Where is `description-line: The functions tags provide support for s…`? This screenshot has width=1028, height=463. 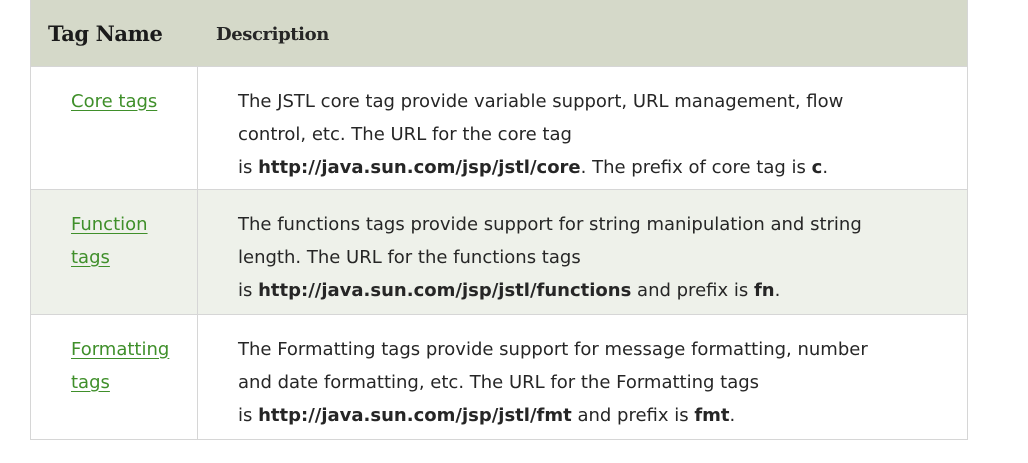
description-line: The functions tags provide support for s… is located at coordinates (550, 224).